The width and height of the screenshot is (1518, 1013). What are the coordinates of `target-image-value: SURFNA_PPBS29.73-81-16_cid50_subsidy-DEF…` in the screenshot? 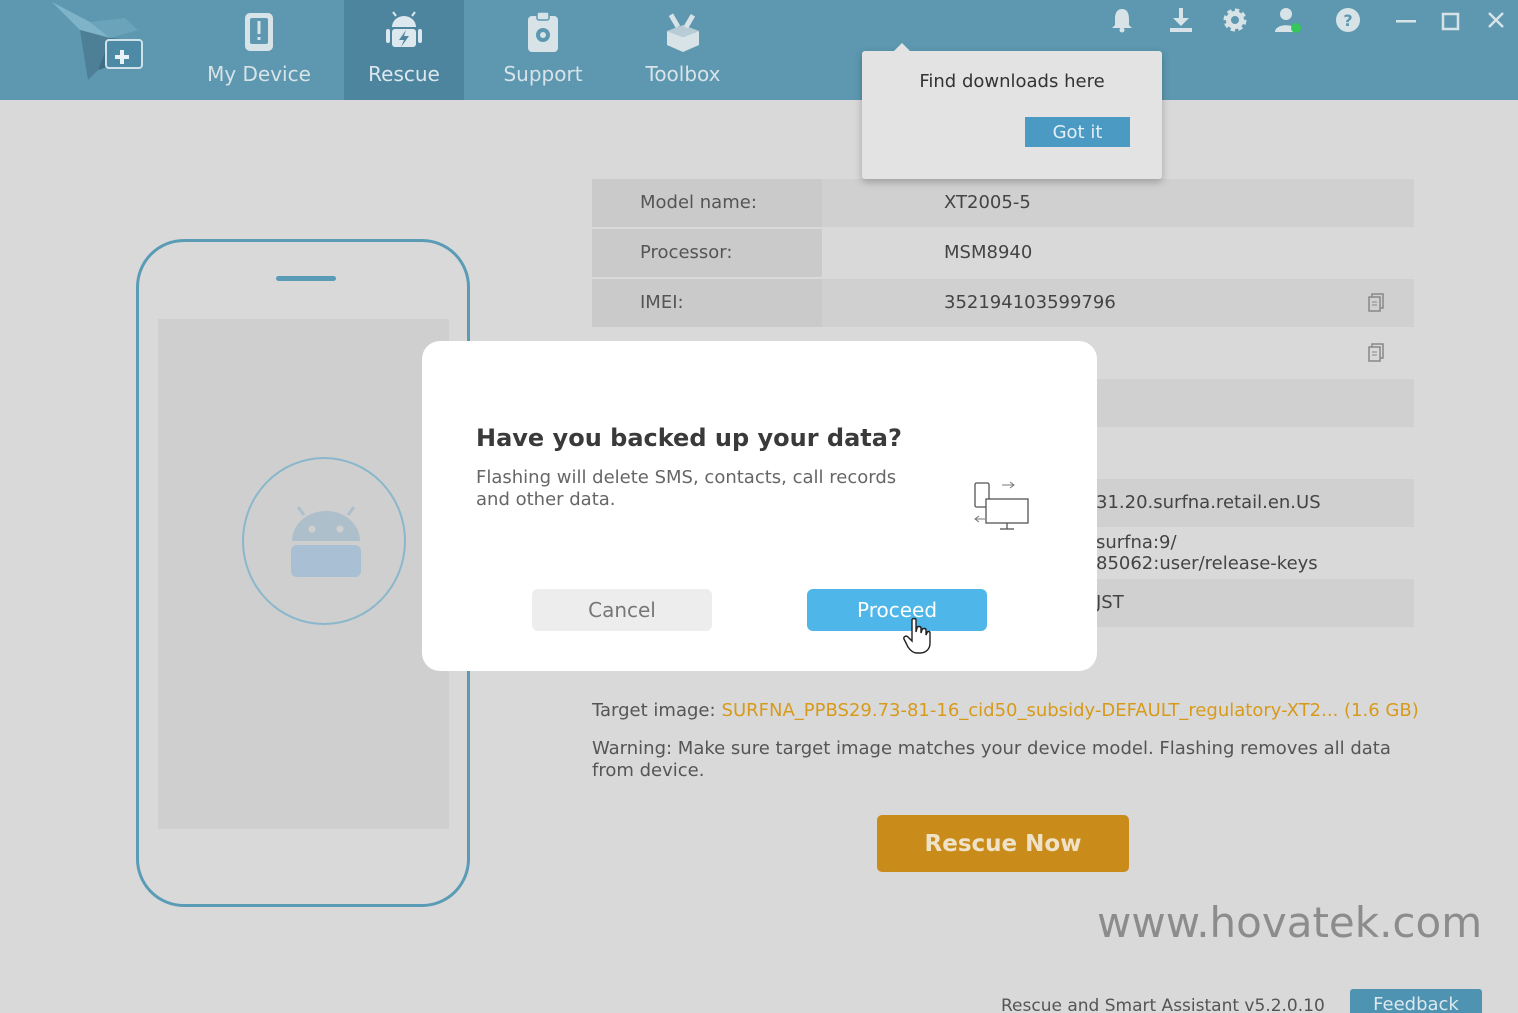 It's located at (1070, 710).